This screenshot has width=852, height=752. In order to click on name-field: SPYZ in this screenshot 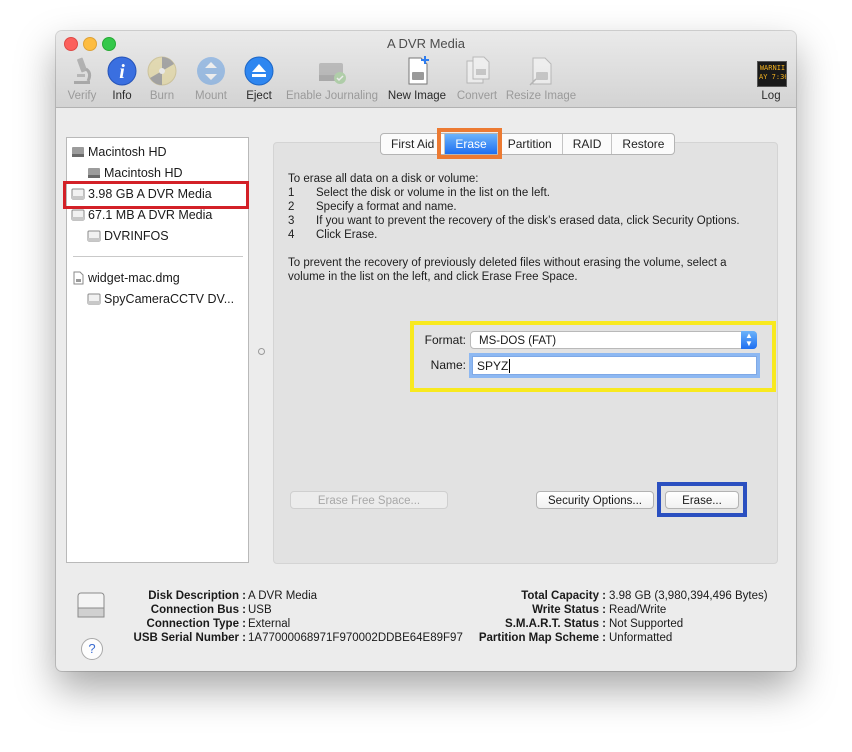, I will do `click(614, 365)`.